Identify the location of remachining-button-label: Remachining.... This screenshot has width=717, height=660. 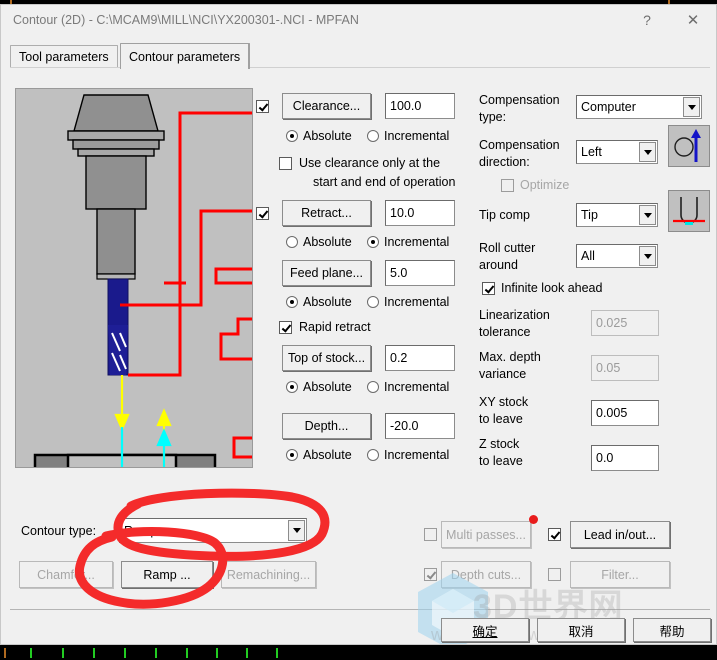
(268, 574).